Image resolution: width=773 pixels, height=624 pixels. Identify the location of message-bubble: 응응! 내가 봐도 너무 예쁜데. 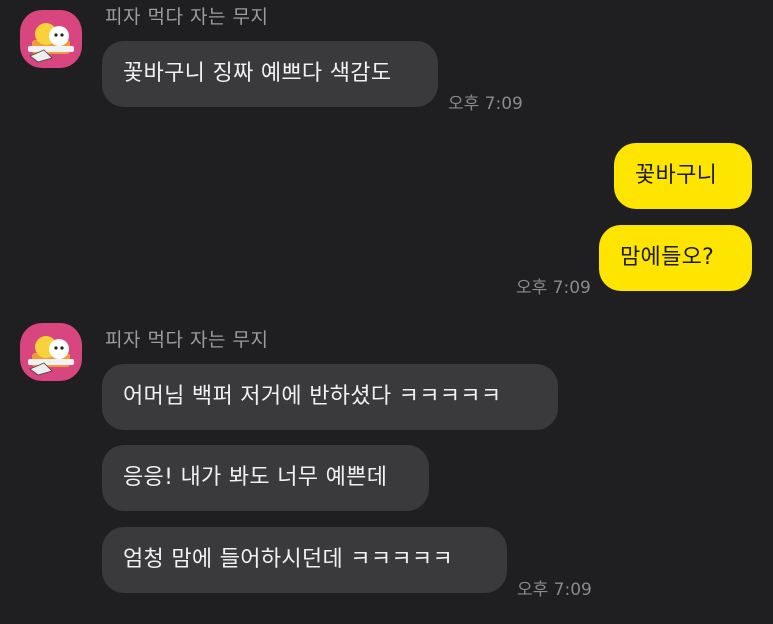
(265, 478).